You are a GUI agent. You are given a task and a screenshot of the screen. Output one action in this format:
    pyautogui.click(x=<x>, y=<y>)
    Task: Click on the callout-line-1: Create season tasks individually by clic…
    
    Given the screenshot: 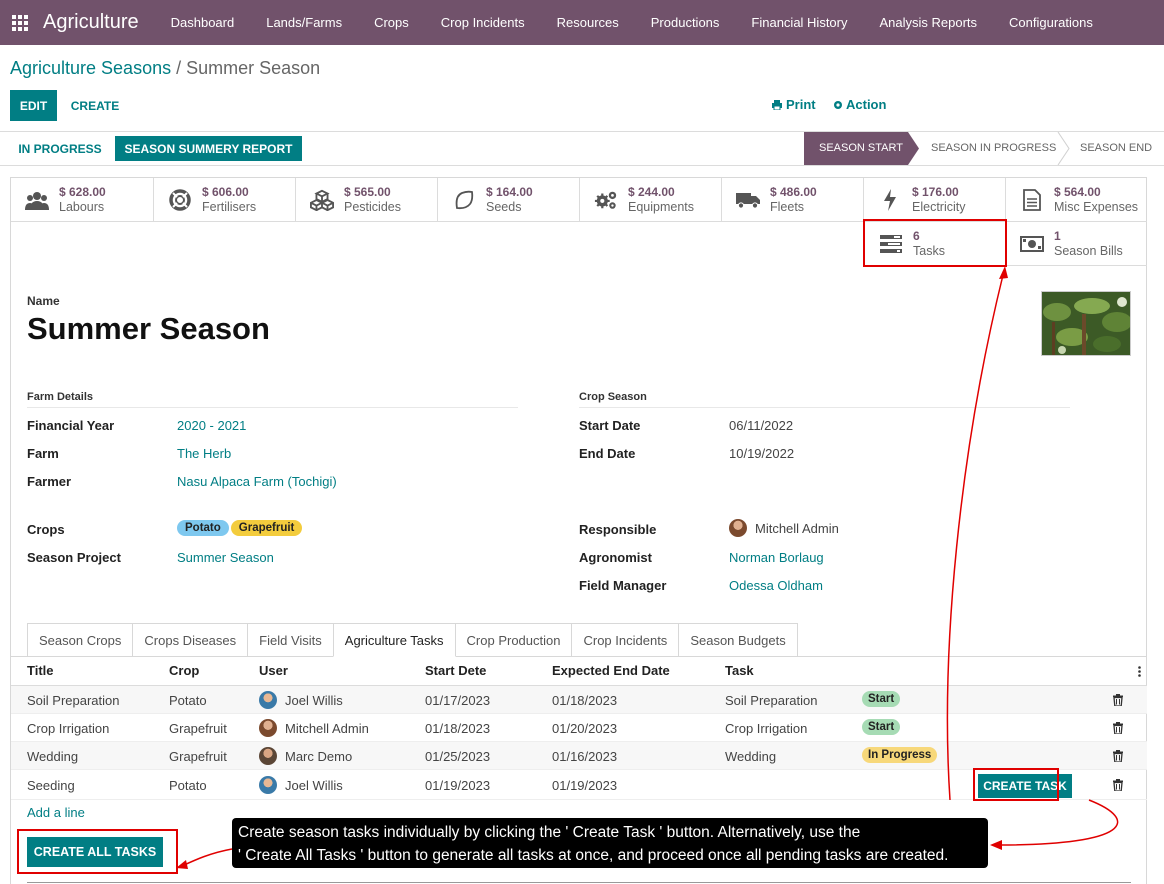 What is the action you would take?
    pyautogui.click(x=549, y=832)
    